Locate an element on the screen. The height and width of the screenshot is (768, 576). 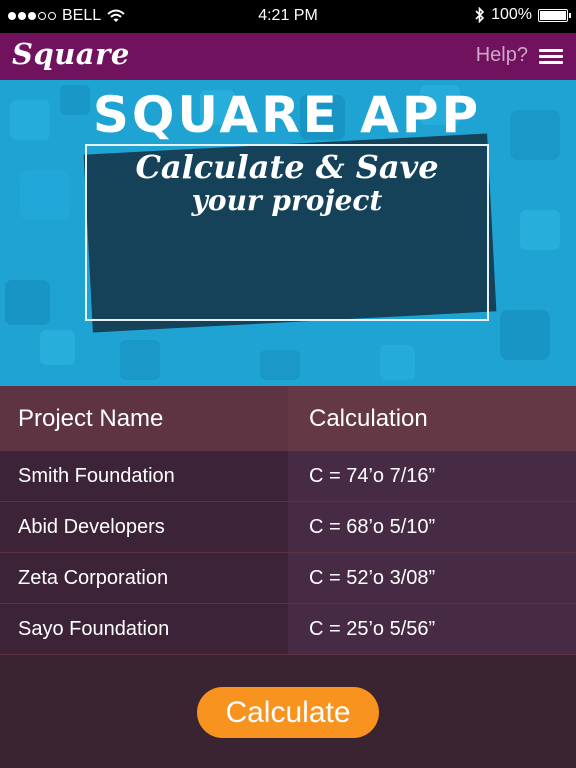
calculation-cell: C = 52’o 3/08” is located at coordinates (432, 578).